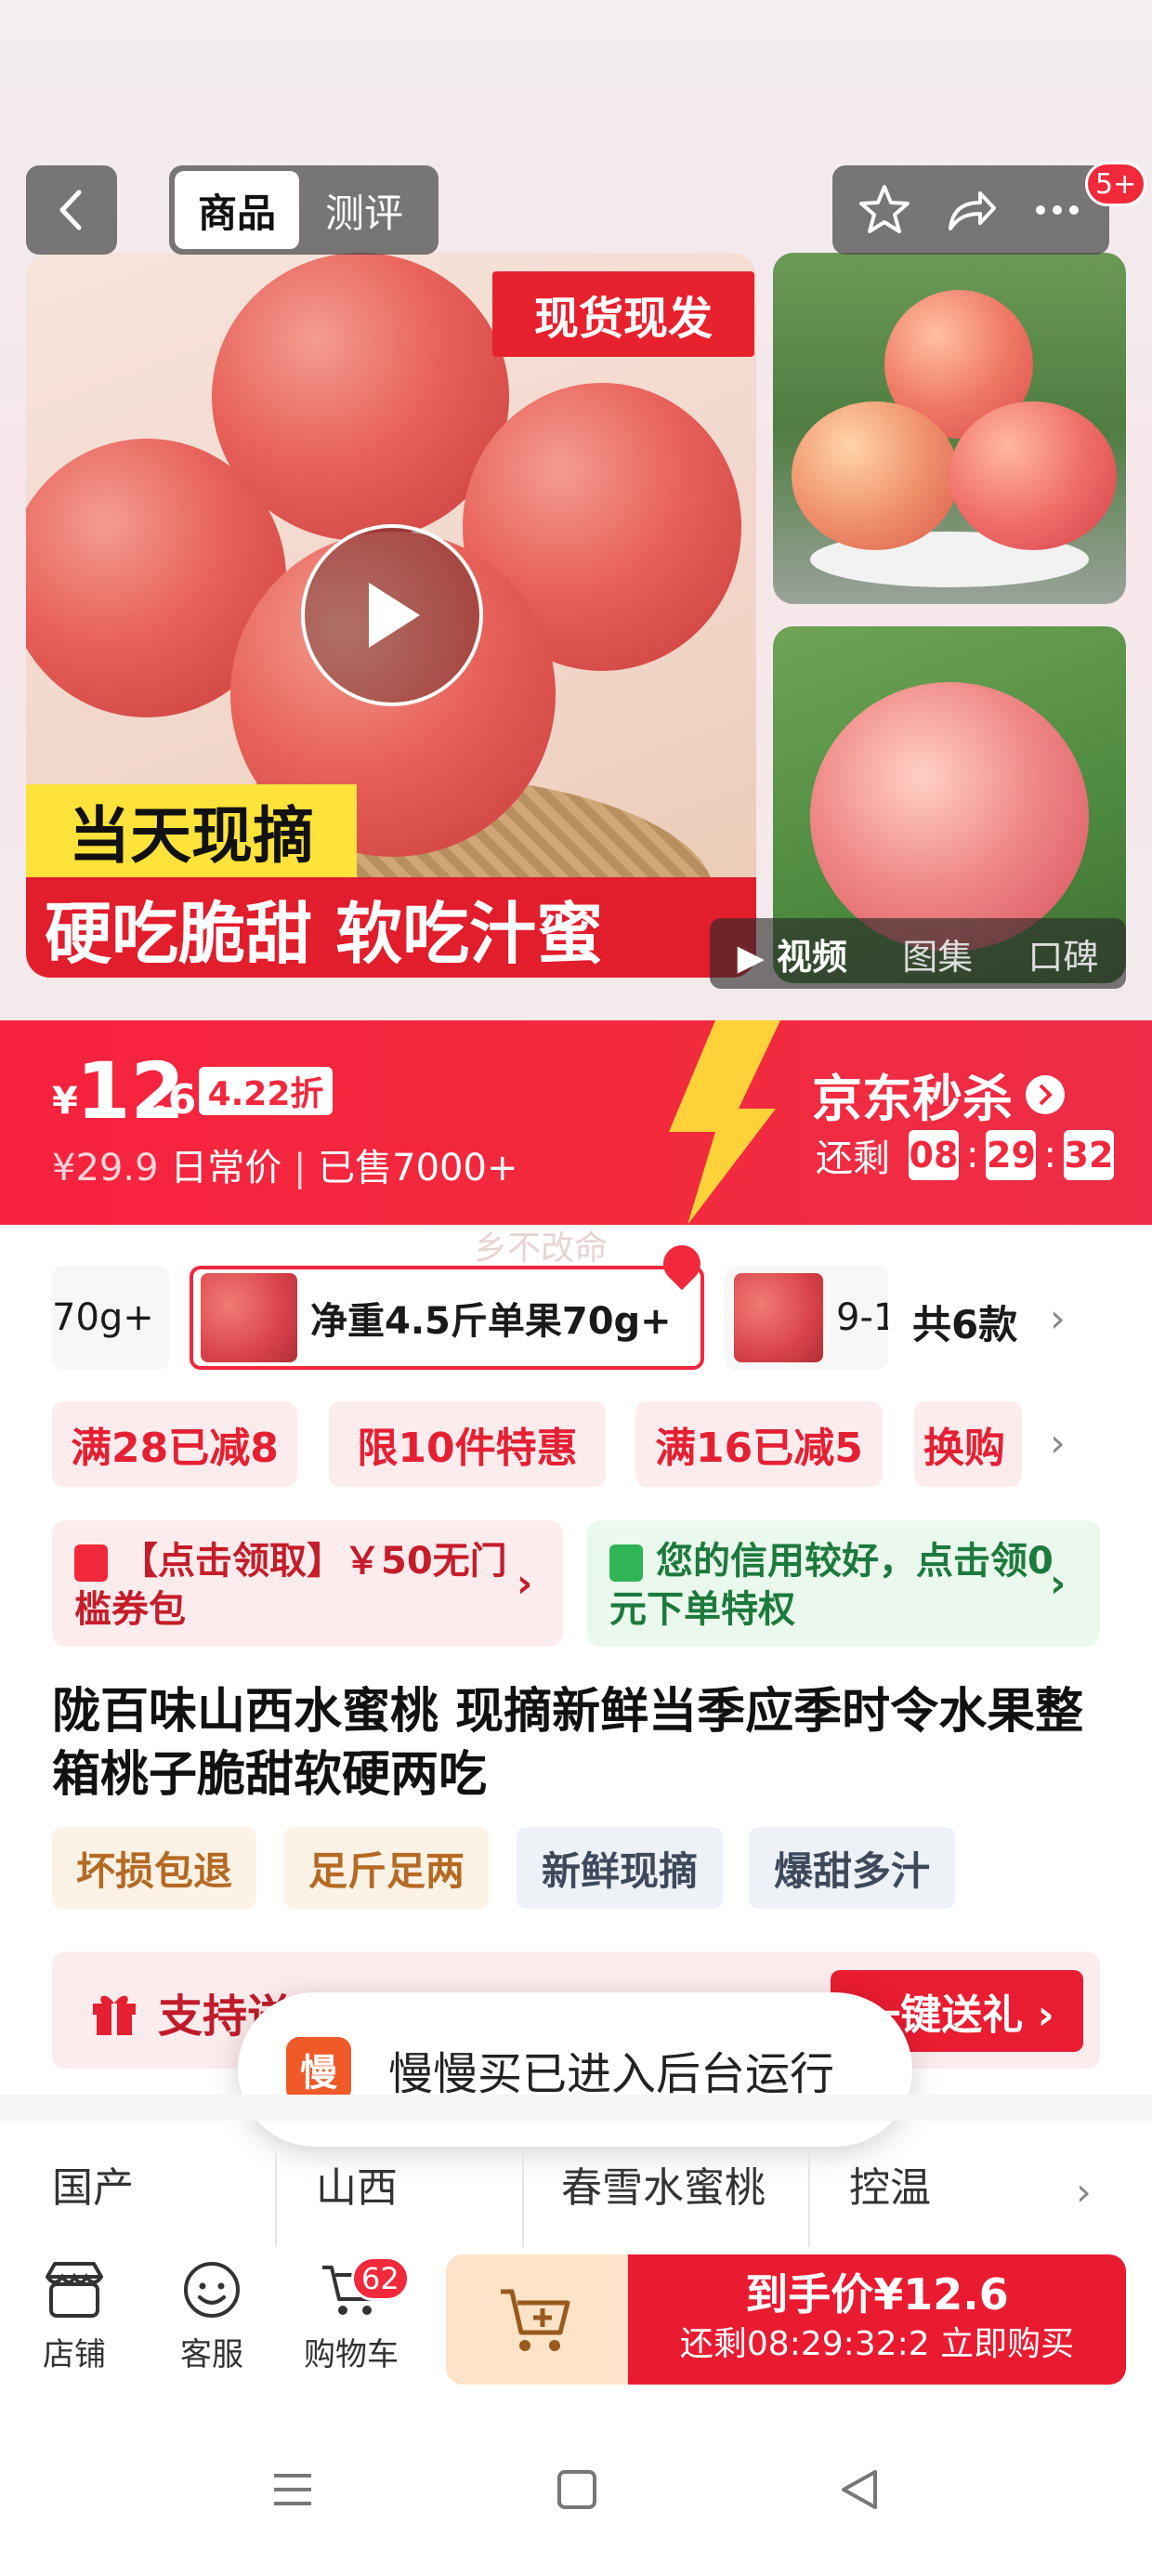 The image size is (1152, 2576). I want to click on sku-count: 共6款, so click(964, 1322).